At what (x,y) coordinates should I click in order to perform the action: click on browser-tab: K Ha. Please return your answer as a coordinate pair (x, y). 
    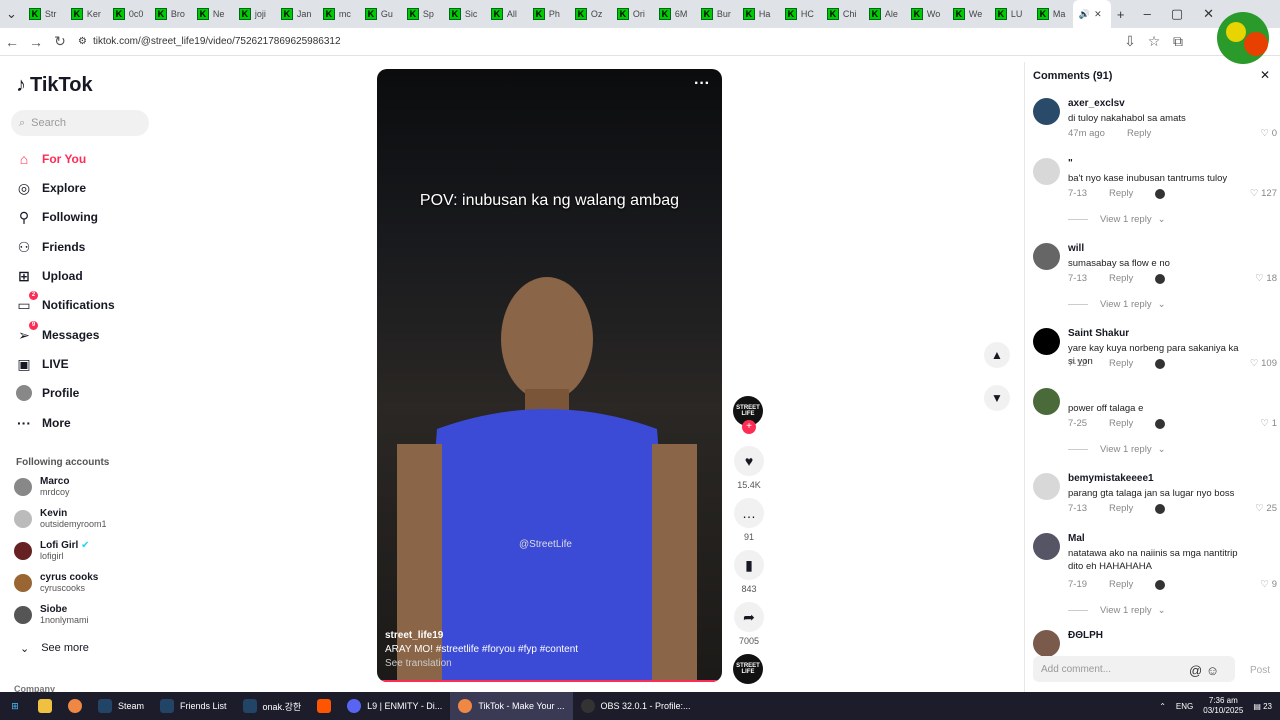
    Looking at the image, I should click on (758, 14).